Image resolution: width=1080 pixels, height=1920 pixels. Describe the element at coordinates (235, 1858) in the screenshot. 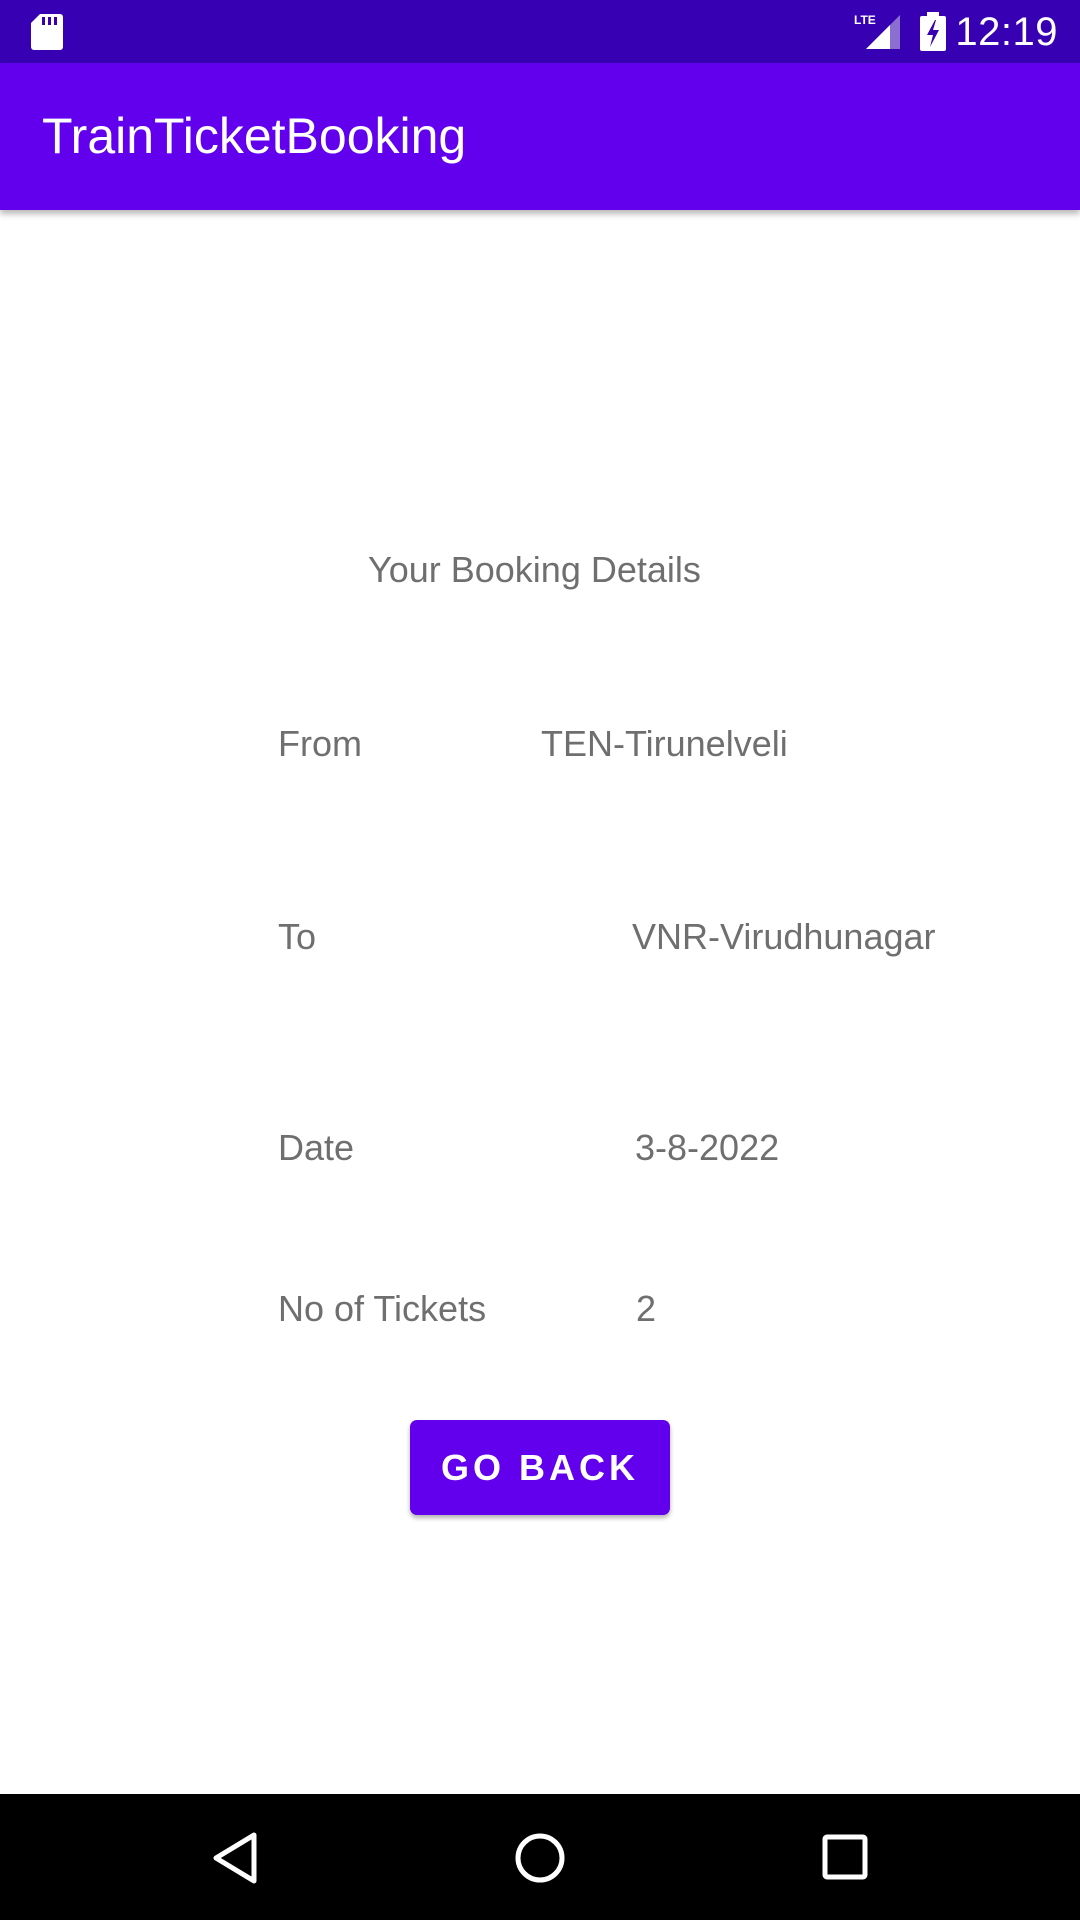

I see `back-icon` at that location.